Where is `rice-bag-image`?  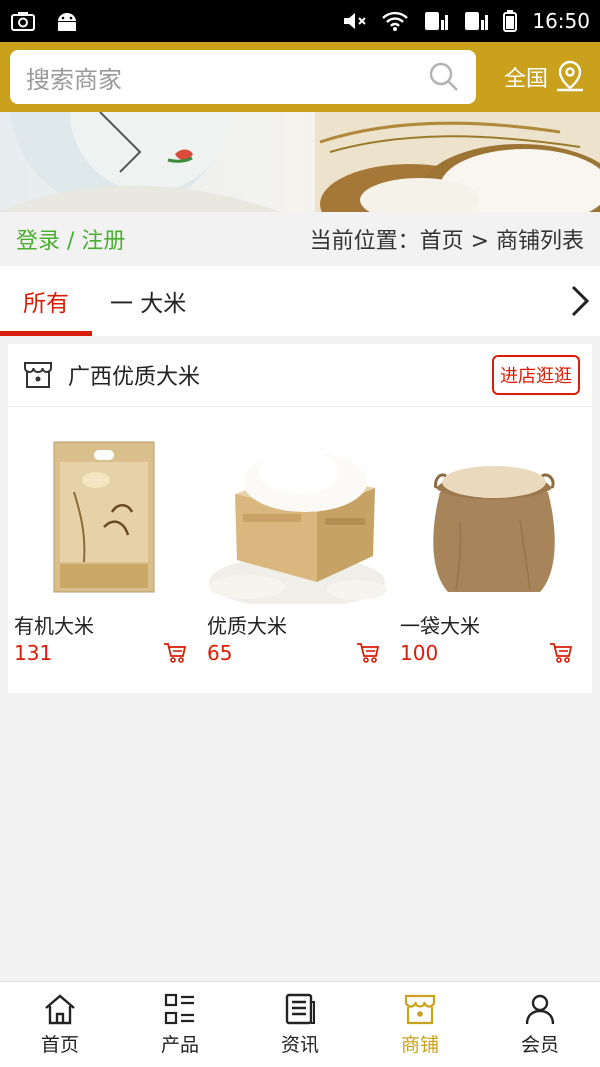 rice-bag-image is located at coordinates (104, 518).